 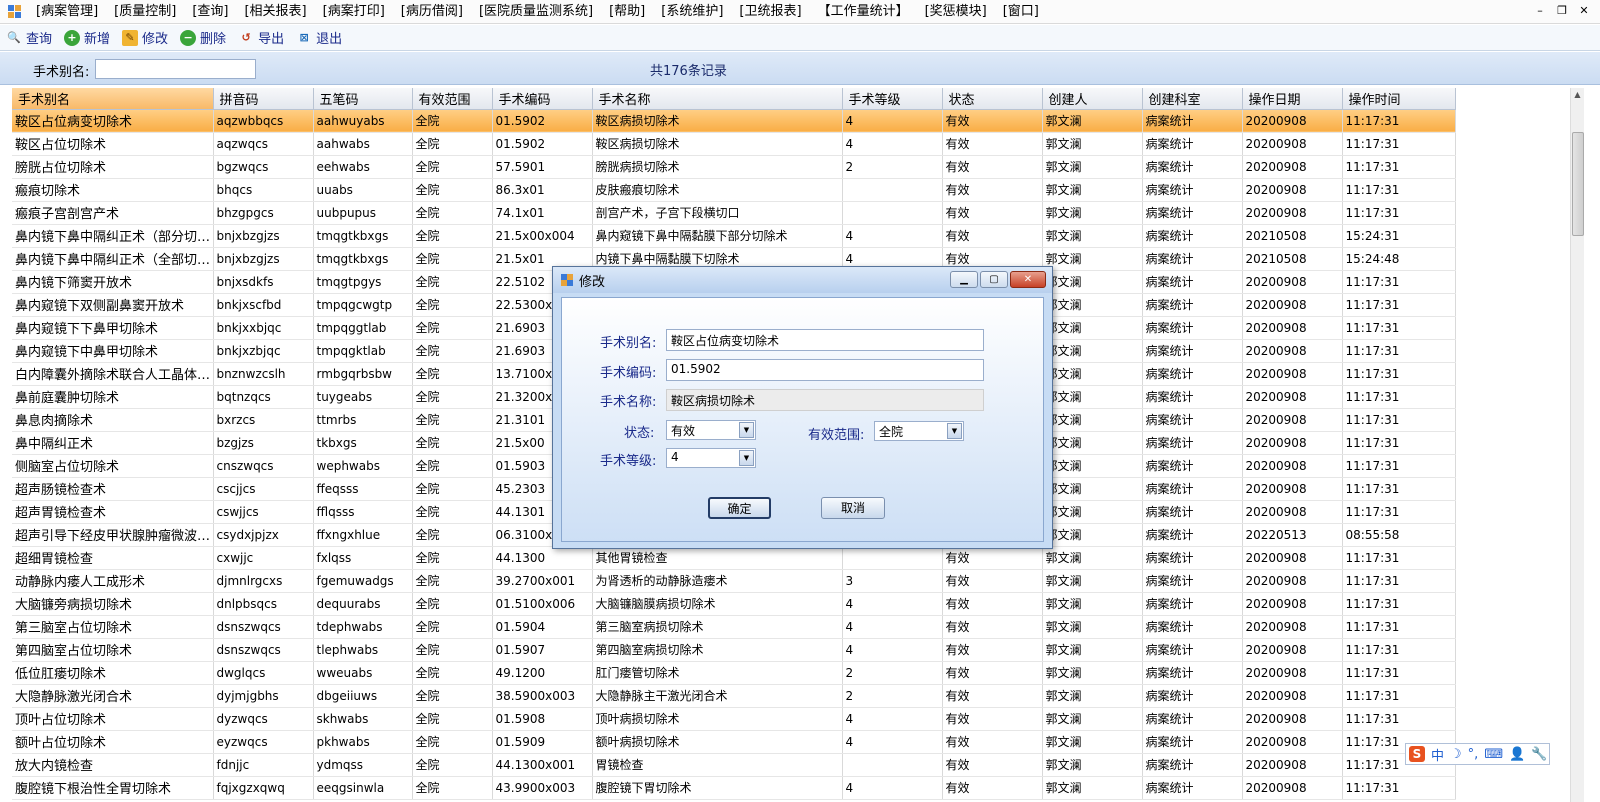 What do you see at coordinates (319, 37) in the screenshot?
I see `exit-button: ⊠ 退出` at bounding box center [319, 37].